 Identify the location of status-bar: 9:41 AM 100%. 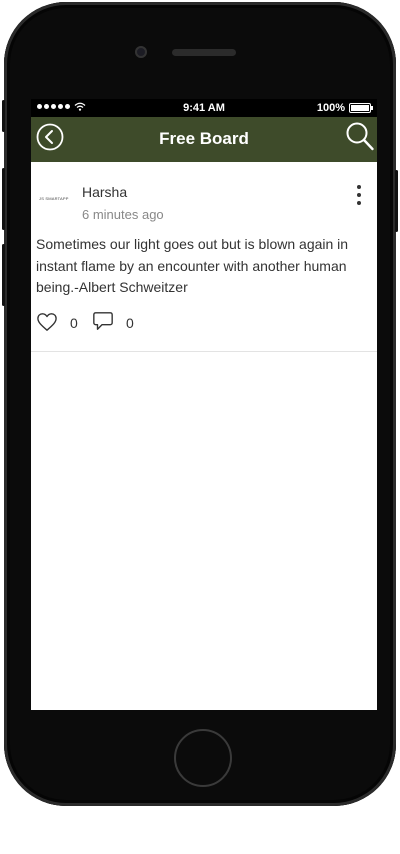
(204, 108).